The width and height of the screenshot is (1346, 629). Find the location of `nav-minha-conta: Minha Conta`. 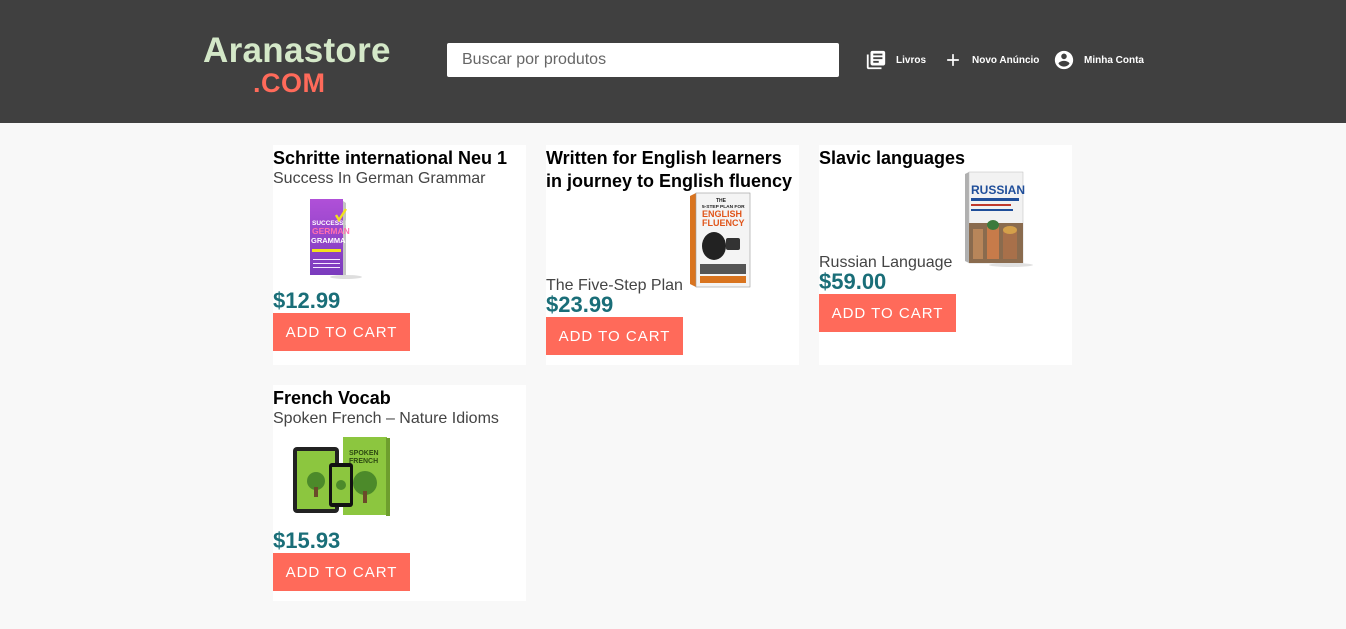

nav-minha-conta: Minha Conta is located at coordinates (1098, 60).